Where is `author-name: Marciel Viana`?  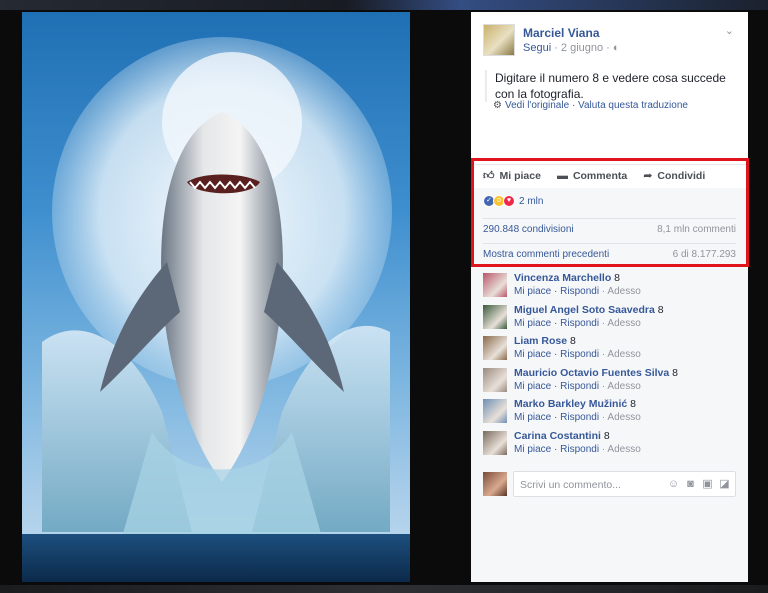
author-name: Marciel Viana is located at coordinates (561, 33).